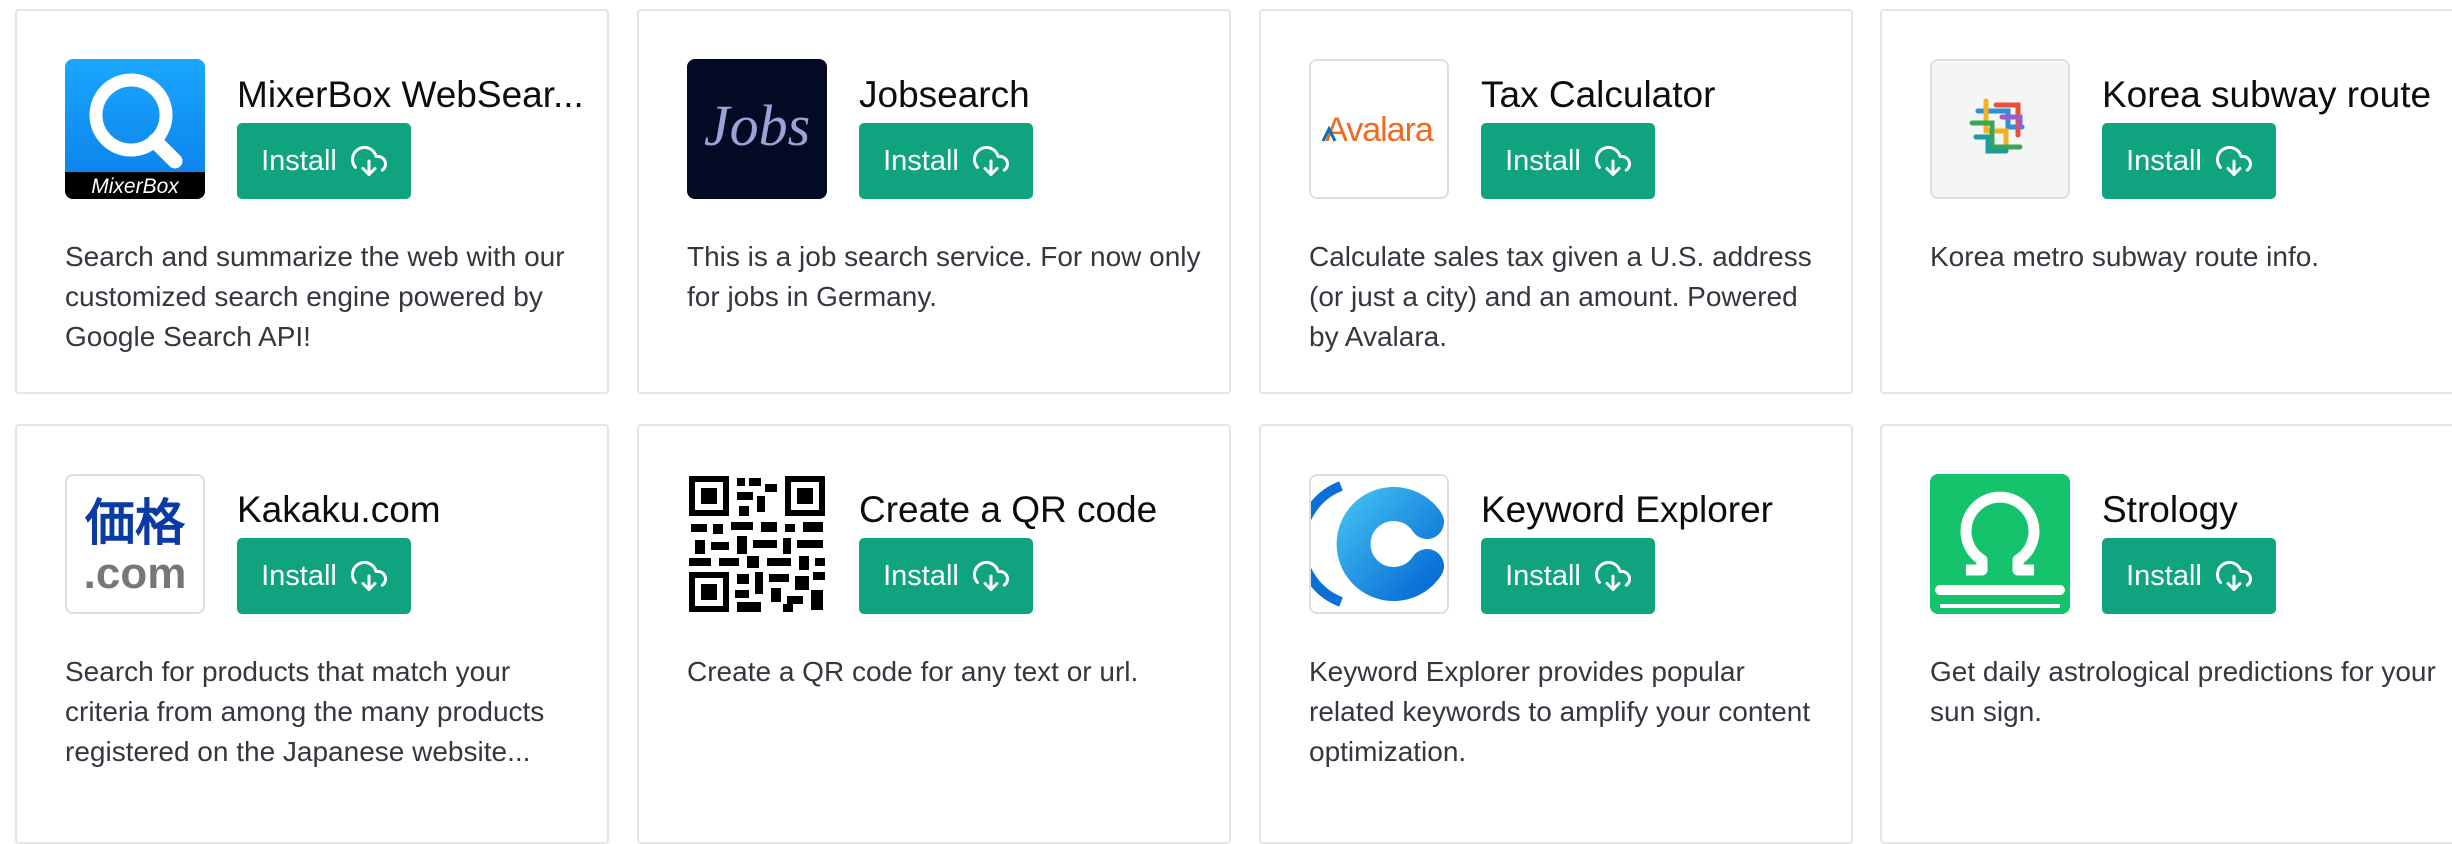  I want to click on avalara-logo: Avalara, so click(1379, 129).